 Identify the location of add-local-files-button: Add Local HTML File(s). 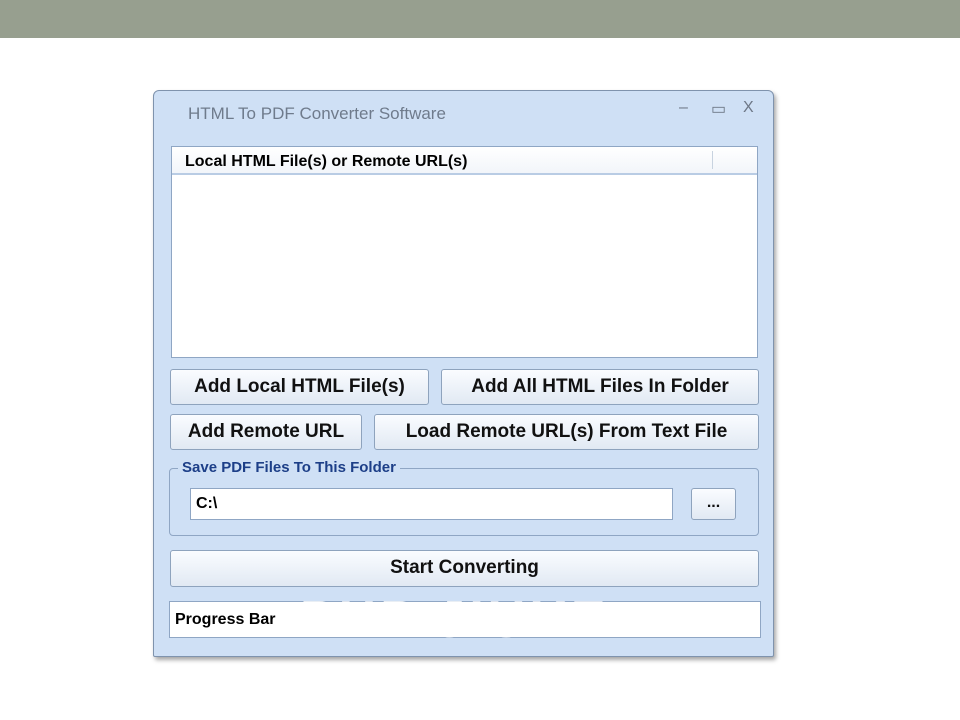
(299, 387).